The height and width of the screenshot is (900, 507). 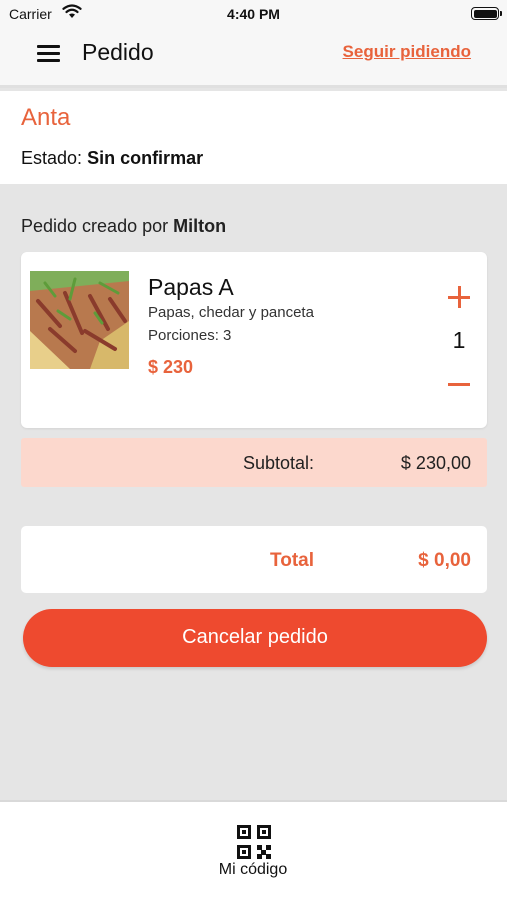 I want to click on order-creator-label: Pedido creado por, so click(x=95, y=226).